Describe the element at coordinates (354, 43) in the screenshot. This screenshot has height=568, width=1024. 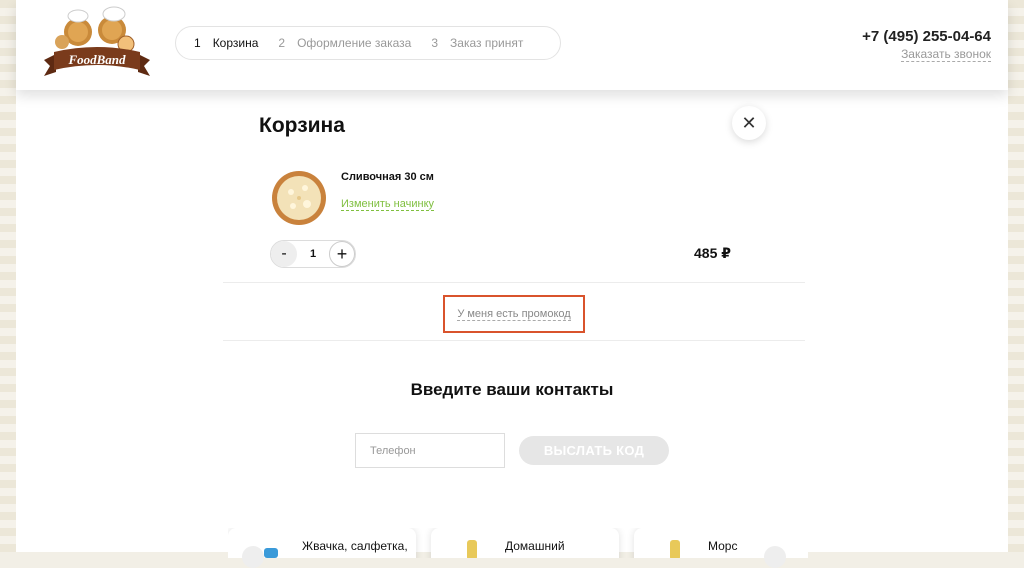
I see `step-label: Оформление заказа` at that location.